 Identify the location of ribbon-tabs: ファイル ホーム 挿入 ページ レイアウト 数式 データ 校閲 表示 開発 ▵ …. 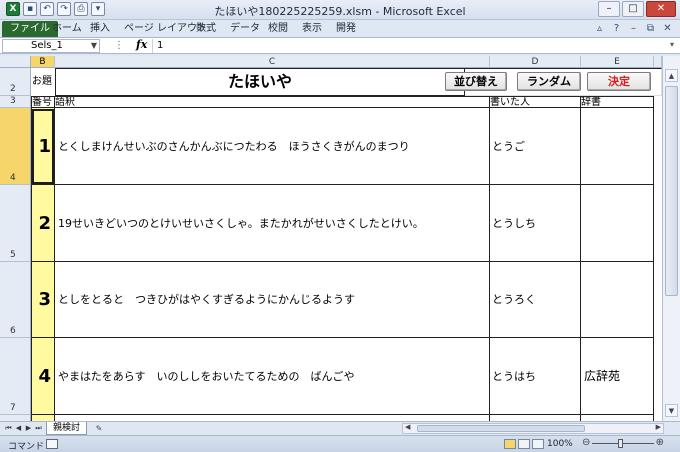
(340, 29).